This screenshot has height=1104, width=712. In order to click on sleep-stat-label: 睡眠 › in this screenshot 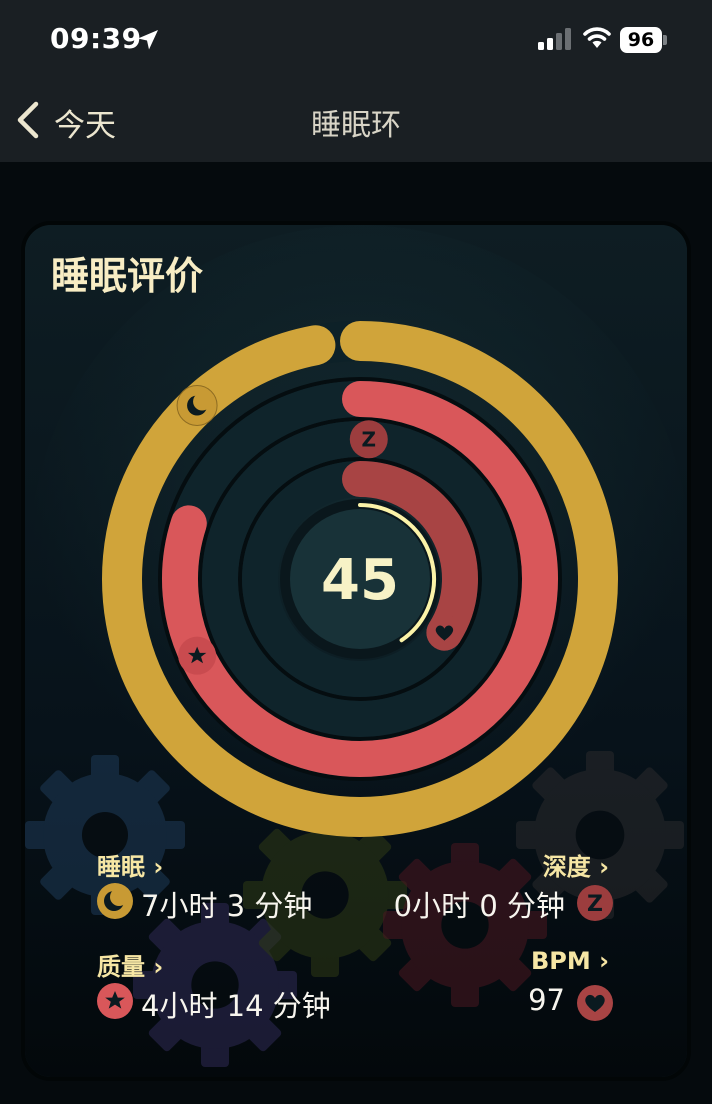, I will do `click(130, 864)`.